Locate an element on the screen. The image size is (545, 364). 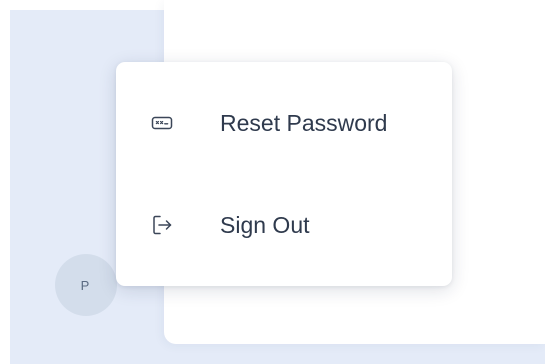
sign-out-label: Sign Out is located at coordinates (265, 224).